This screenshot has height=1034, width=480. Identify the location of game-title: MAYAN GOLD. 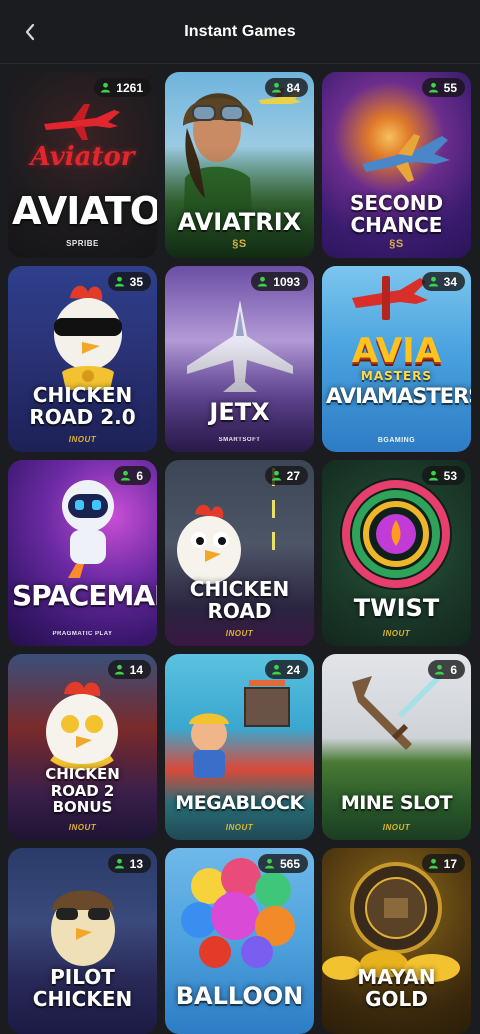
(396, 988).